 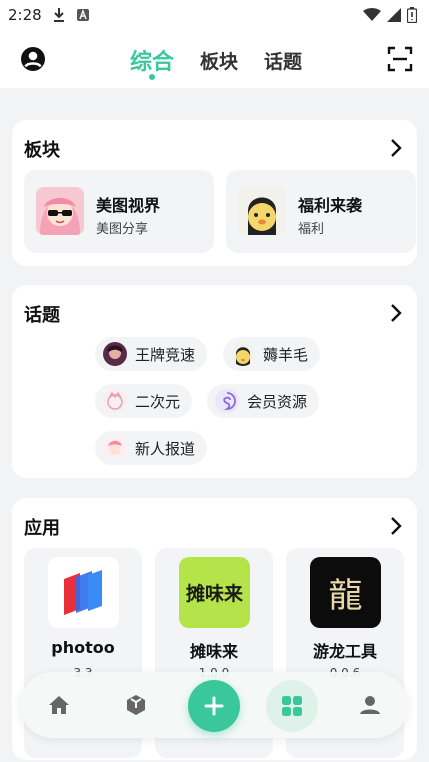 I want to click on topic-anime-icon, so click(x=115, y=401).